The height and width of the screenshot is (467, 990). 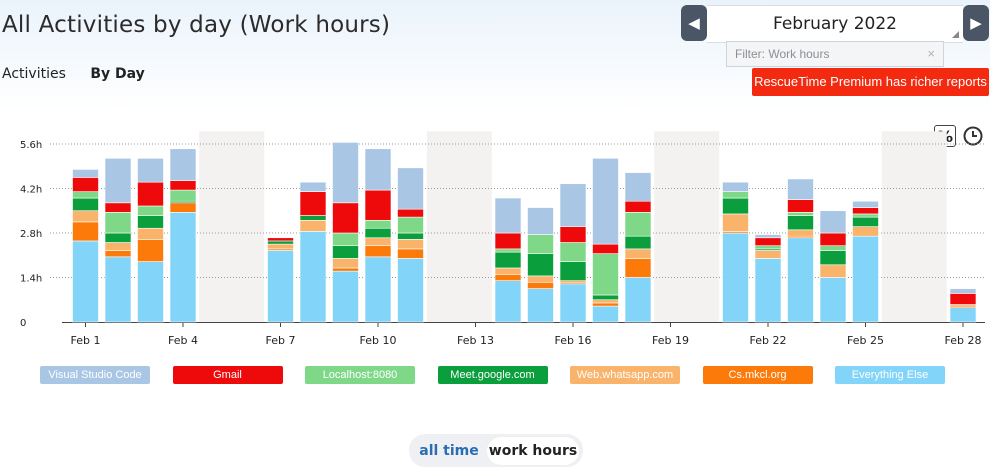 What do you see at coordinates (757, 375) in the screenshot?
I see `legend-item: Cs.mkcl.org` at bounding box center [757, 375].